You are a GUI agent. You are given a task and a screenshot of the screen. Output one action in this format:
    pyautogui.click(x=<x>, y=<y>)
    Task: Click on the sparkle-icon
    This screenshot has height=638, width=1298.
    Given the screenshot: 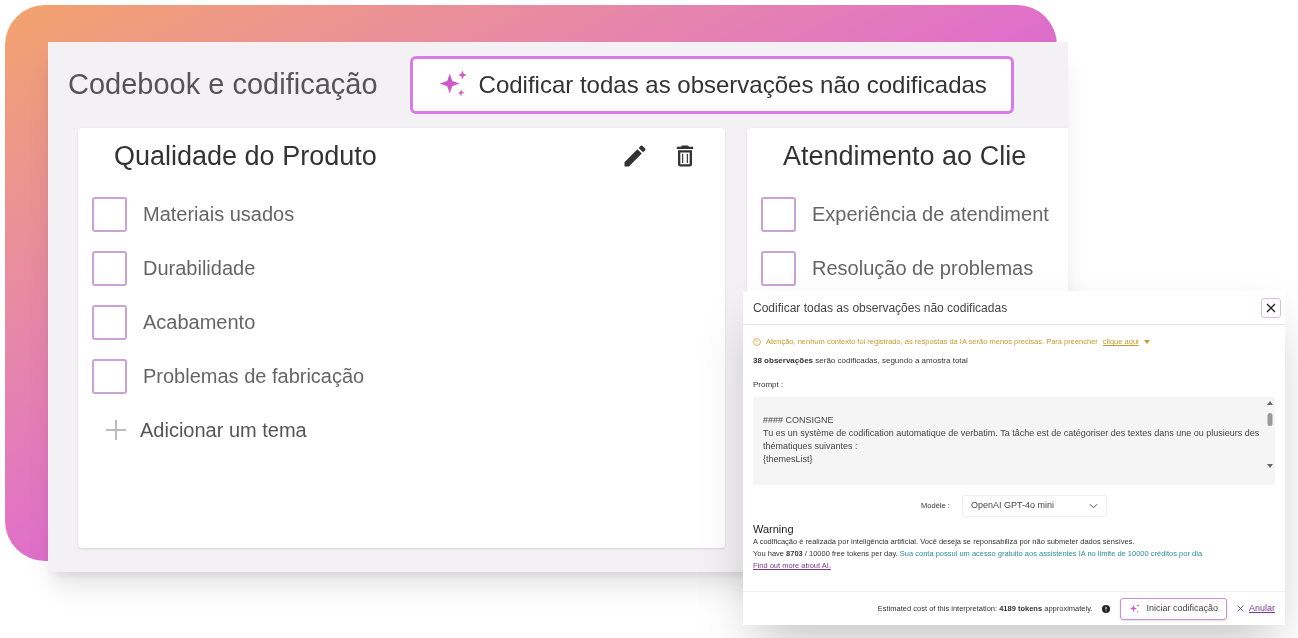 What is the action you would take?
    pyautogui.click(x=1135, y=608)
    